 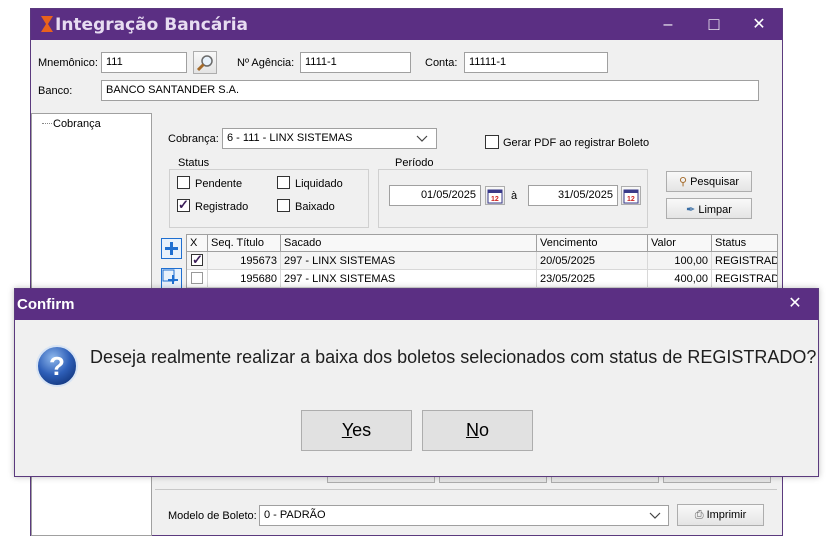 What do you see at coordinates (691, 210) in the screenshot?
I see `eraser-icon: ✒` at bounding box center [691, 210].